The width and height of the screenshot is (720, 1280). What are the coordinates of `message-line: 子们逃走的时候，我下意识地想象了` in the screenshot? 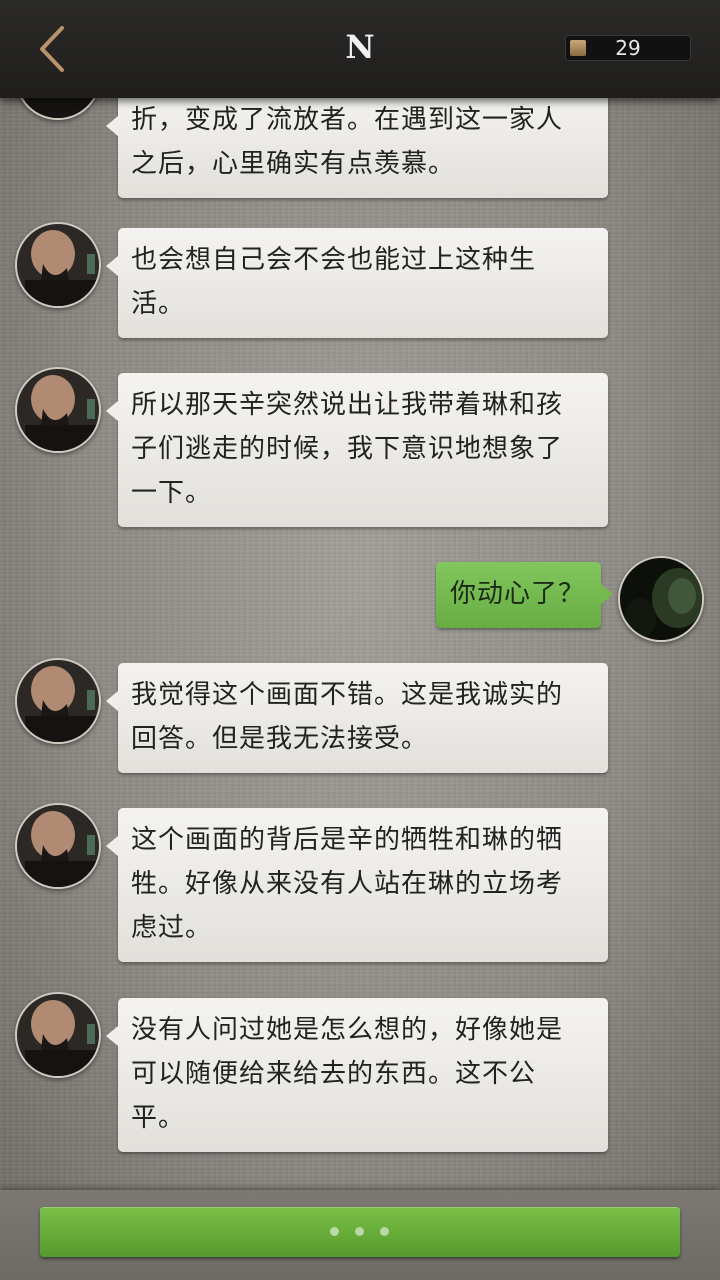 It's located at (347, 449).